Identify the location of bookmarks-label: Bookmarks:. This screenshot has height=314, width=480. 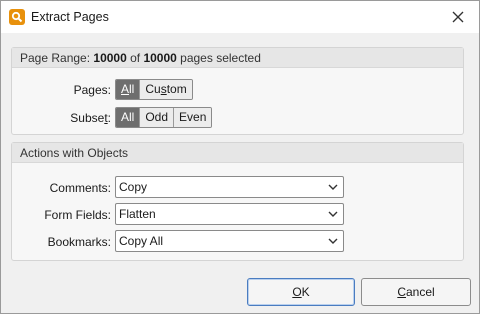
(79, 242).